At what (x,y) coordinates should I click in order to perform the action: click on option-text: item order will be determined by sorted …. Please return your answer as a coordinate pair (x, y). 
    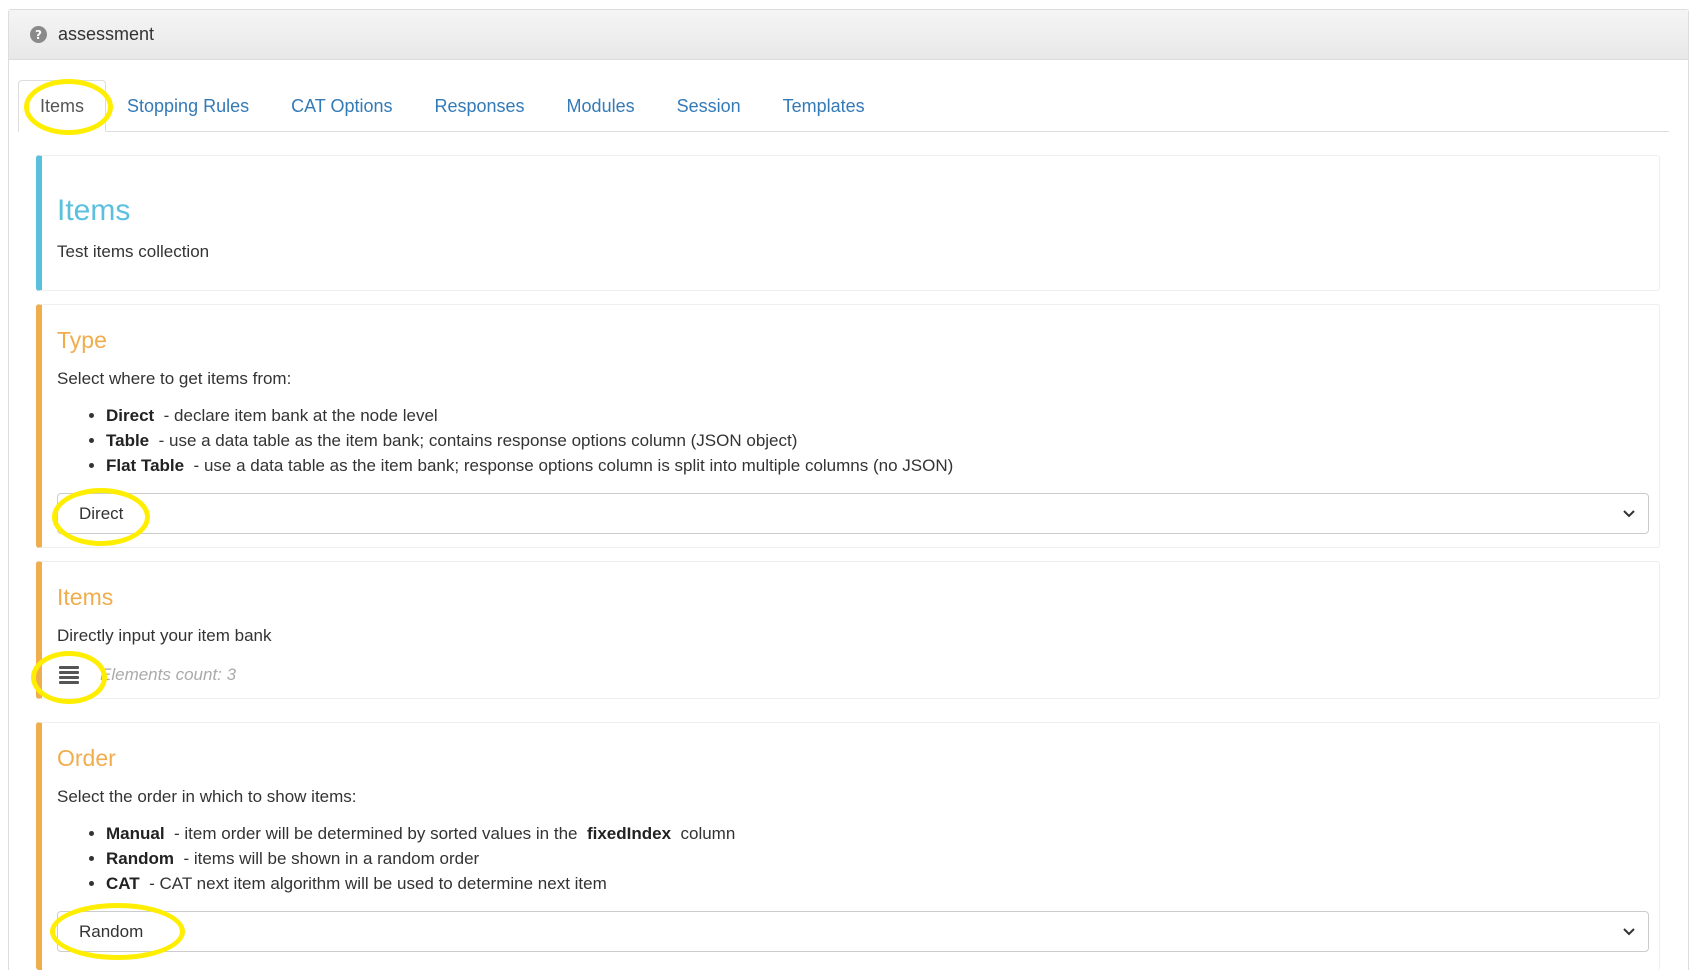
    Looking at the image, I should click on (381, 833).